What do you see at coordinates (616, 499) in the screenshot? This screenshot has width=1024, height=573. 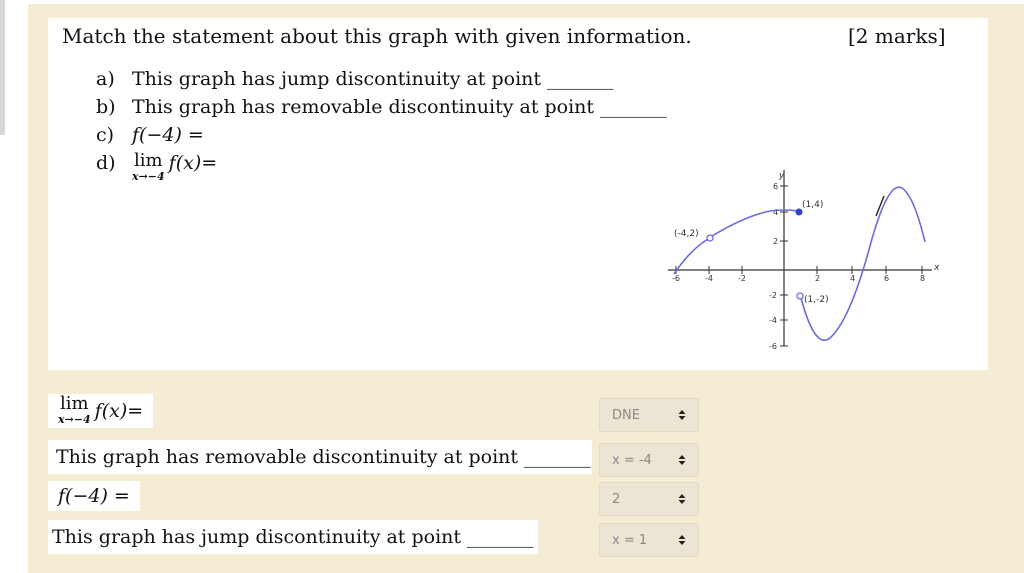 I see `select-value: 2` at bounding box center [616, 499].